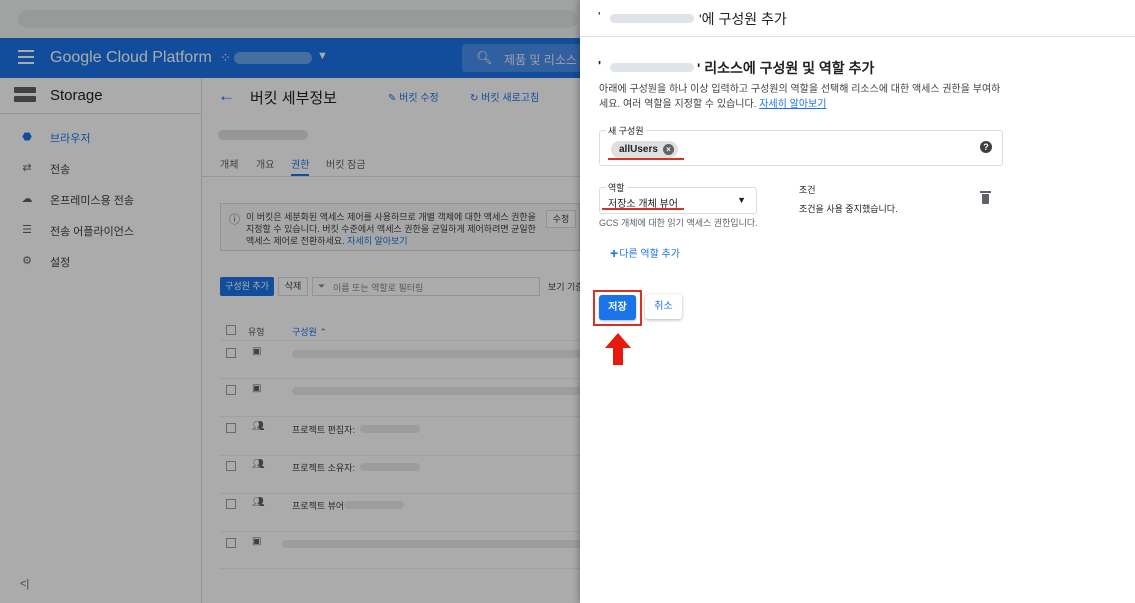  I want to click on trash-icon, so click(985, 197).